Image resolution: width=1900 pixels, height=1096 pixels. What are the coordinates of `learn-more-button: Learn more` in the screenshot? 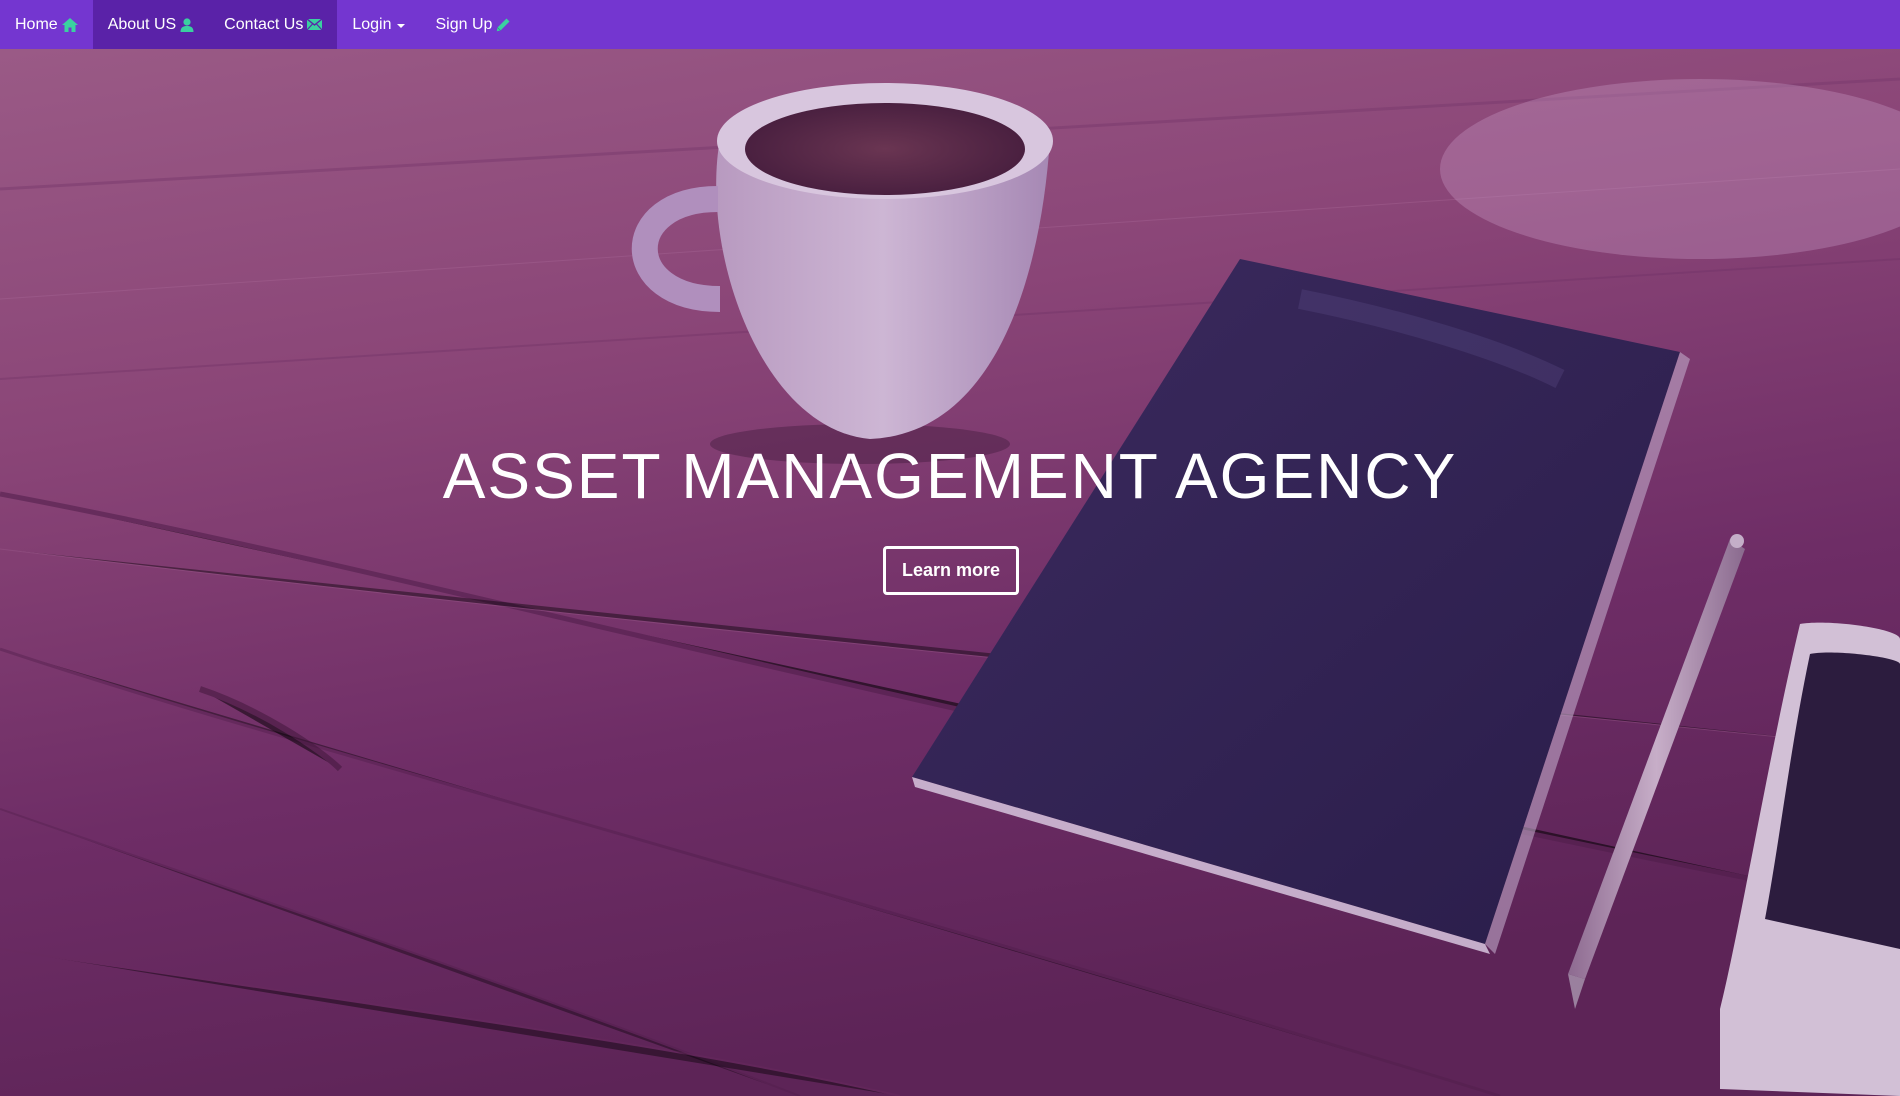 It's located at (951, 570).